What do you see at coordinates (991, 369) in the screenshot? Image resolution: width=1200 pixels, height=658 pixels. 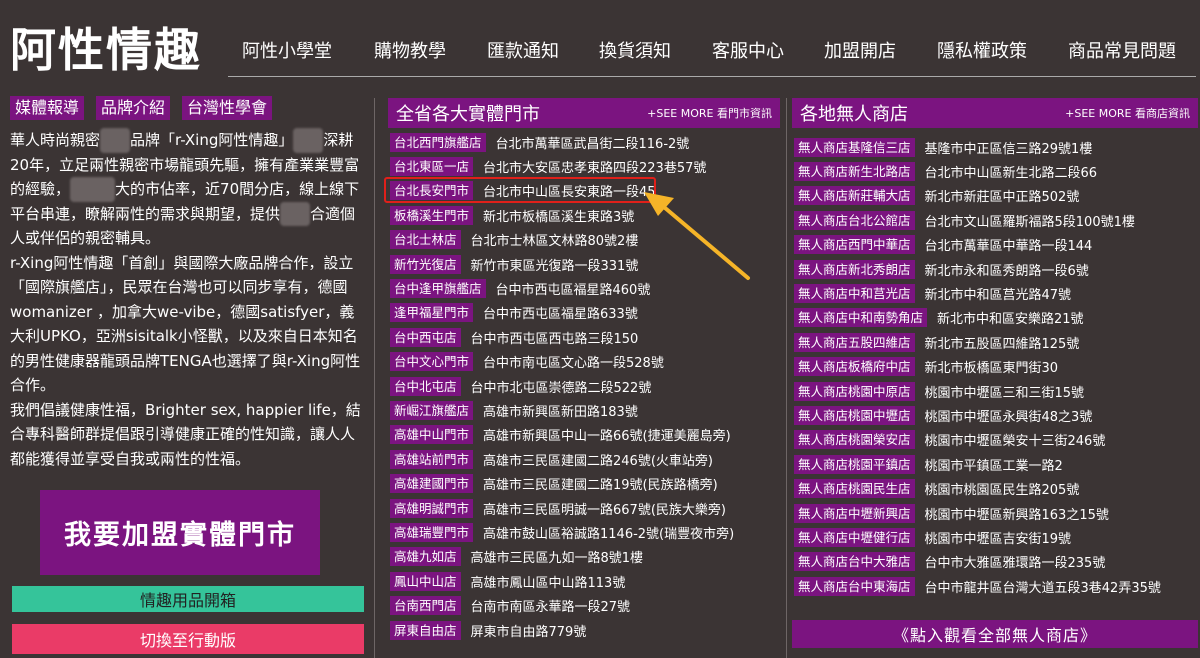 I see `store-address: 新北市板橋區東門街30` at bounding box center [991, 369].